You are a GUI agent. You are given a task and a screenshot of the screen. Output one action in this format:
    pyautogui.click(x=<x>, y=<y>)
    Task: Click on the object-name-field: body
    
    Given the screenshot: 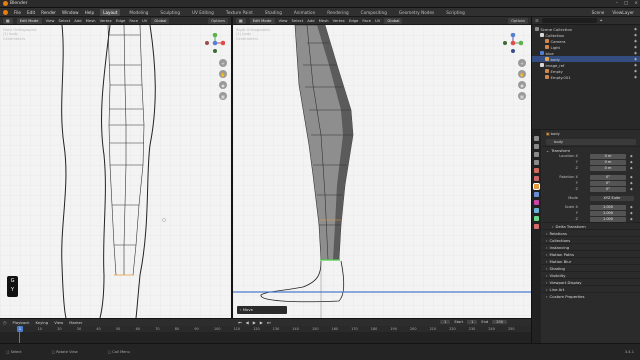 What is the action you would take?
    pyautogui.click(x=591, y=142)
    